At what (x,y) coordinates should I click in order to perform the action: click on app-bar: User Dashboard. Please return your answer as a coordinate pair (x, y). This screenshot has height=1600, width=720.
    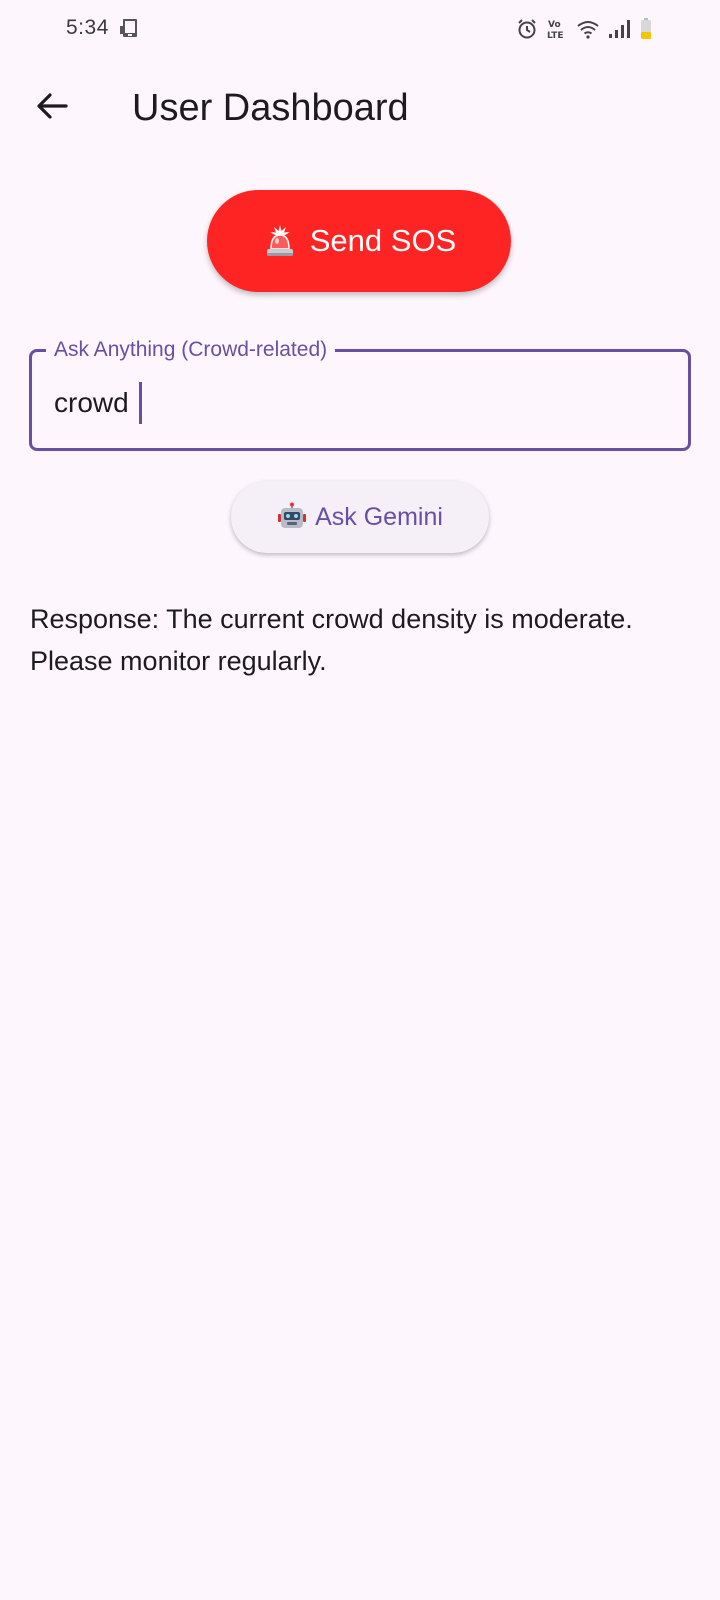
    Looking at the image, I should click on (360, 108).